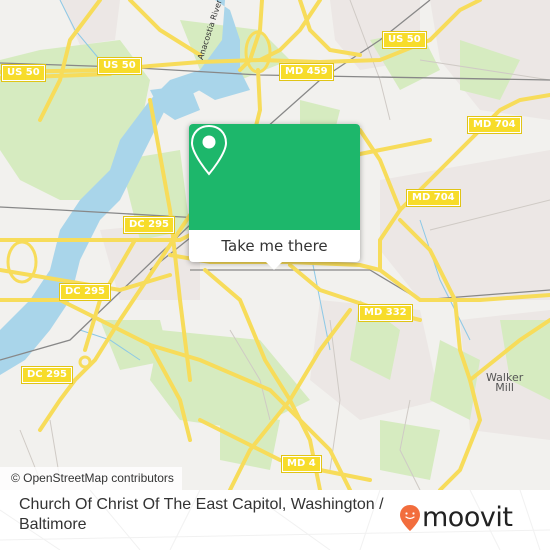 The height and width of the screenshot is (550, 550). What do you see at coordinates (91, 478) in the screenshot?
I see `map-attribution: © OpenStreetMap contributors` at bounding box center [91, 478].